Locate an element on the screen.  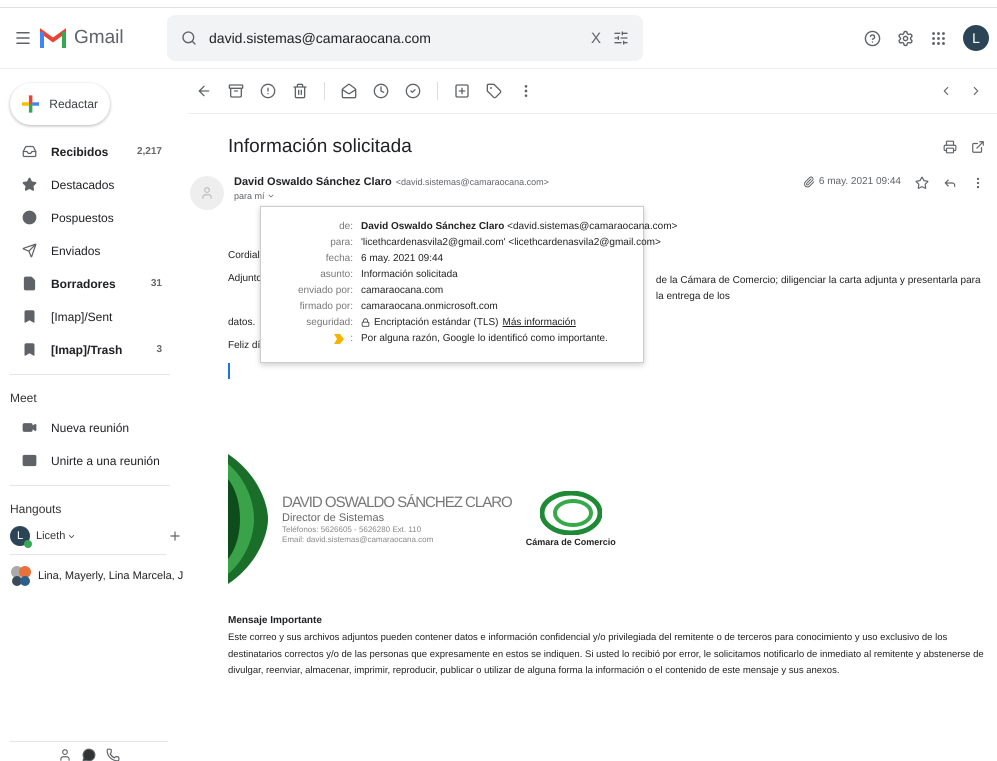
meet-item: Unirte a una reunión is located at coordinates (94, 460).